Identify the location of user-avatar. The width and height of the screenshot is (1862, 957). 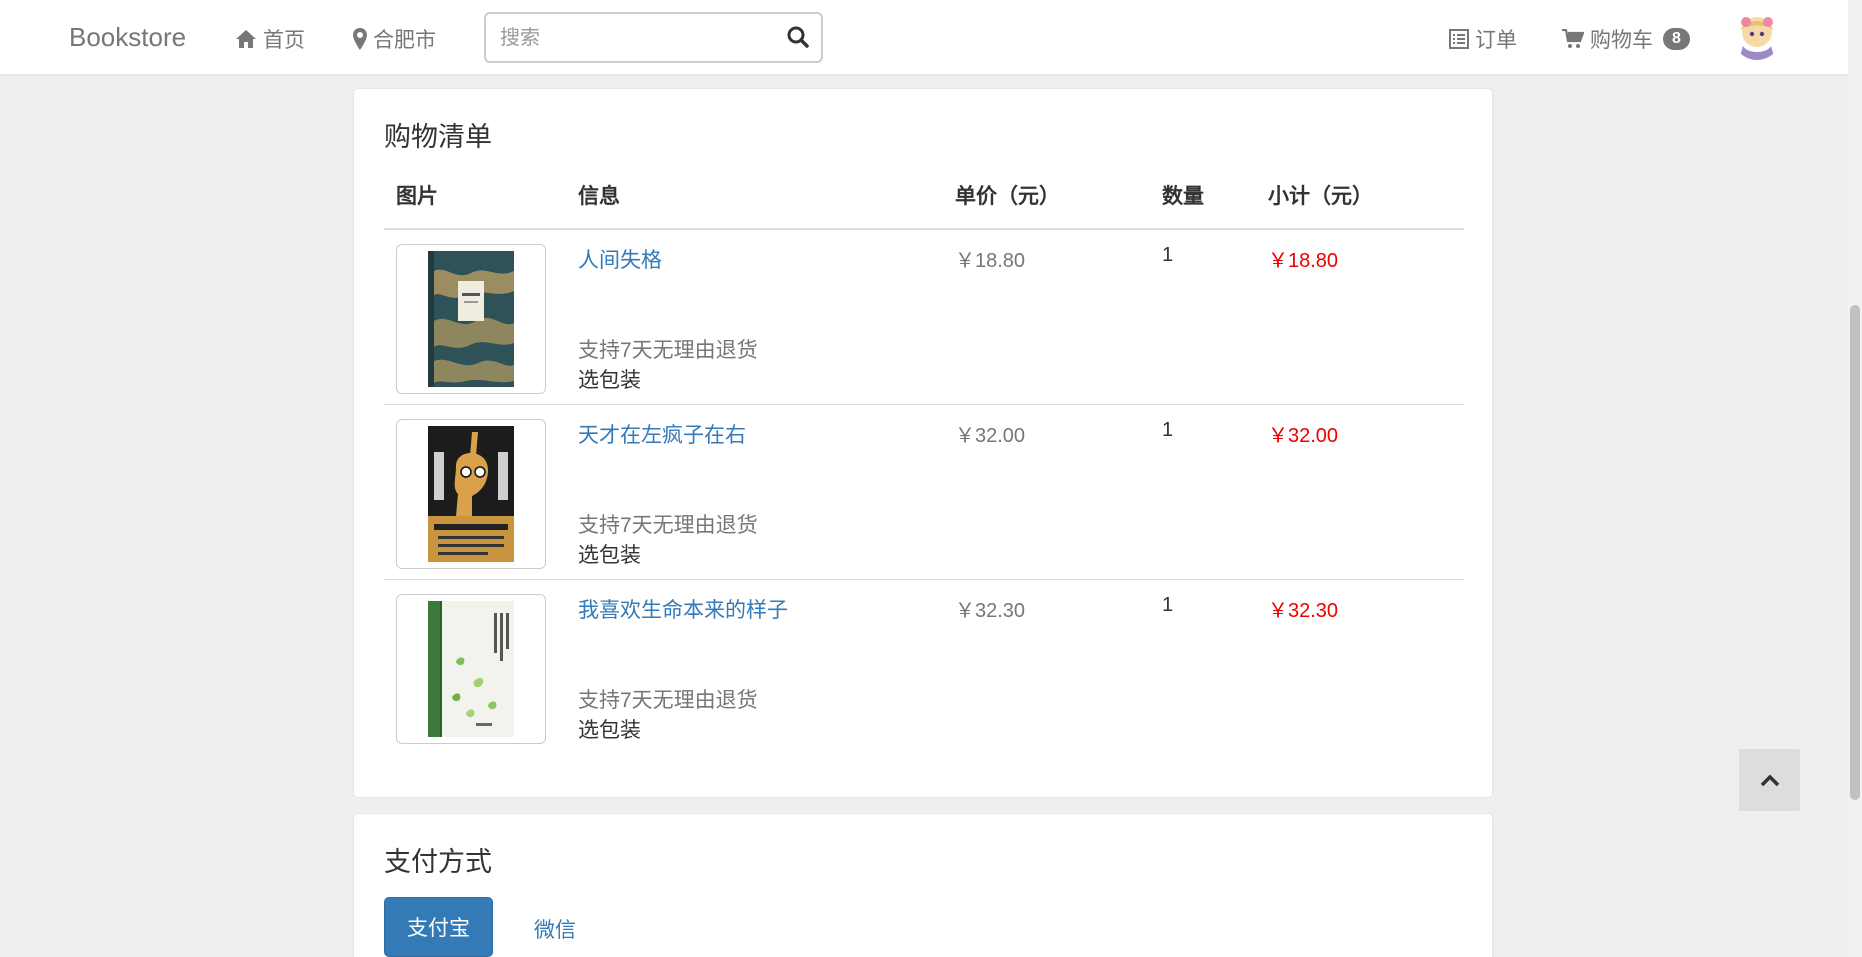
(1757, 36).